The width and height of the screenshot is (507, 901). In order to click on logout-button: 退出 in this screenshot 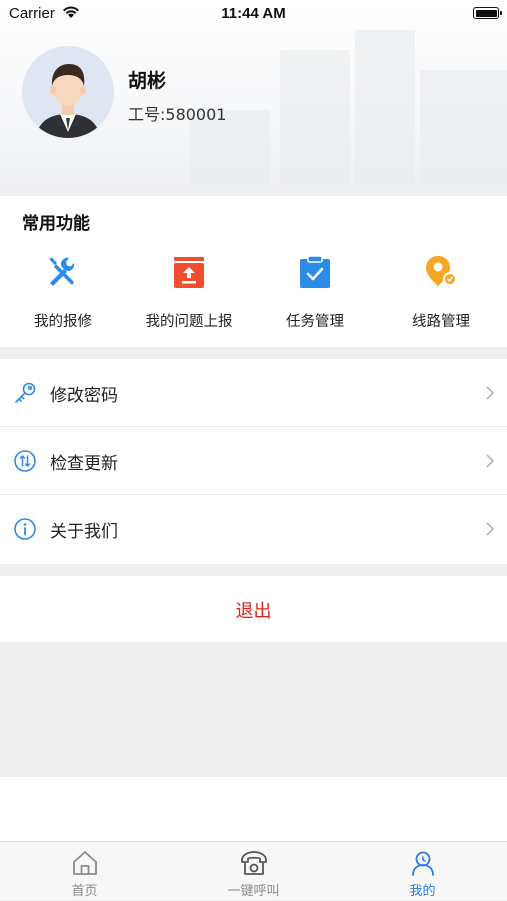, I will do `click(253, 609)`.